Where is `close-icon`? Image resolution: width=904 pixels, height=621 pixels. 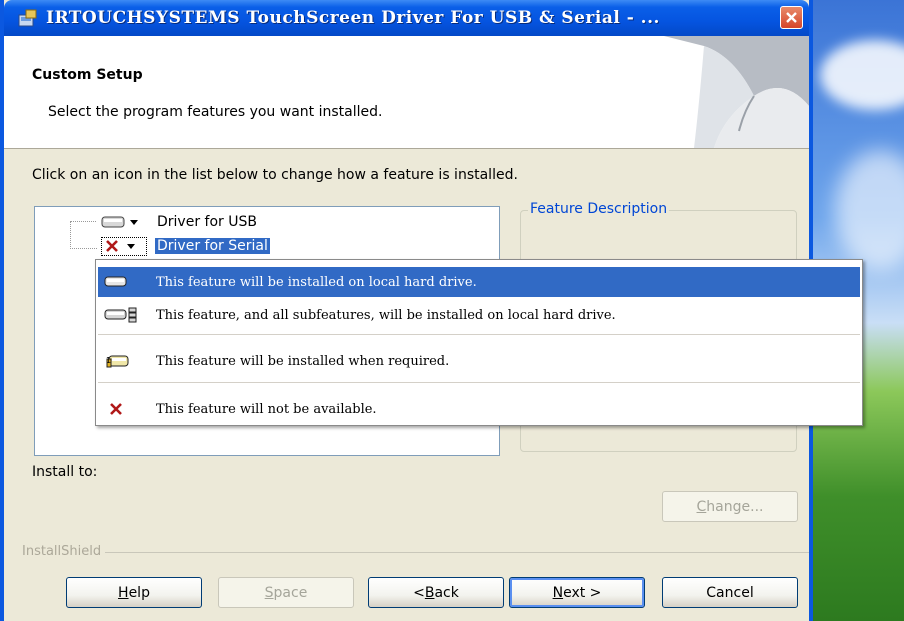
close-icon is located at coordinates (791, 17).